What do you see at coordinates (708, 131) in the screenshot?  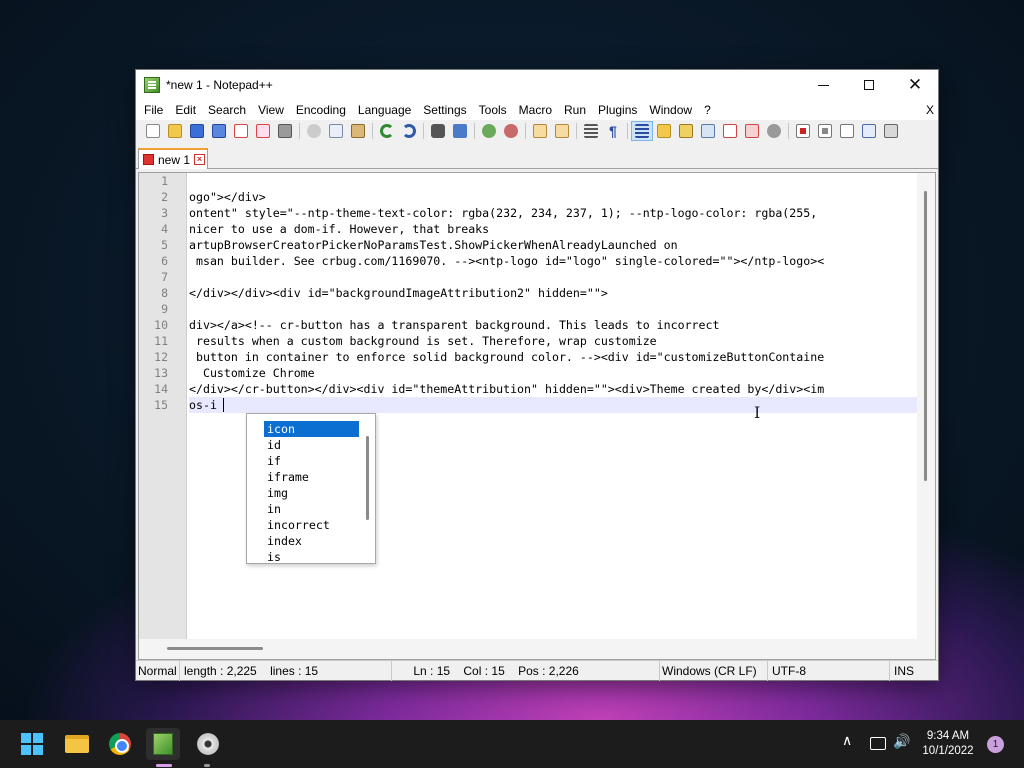 I see `folder-workspace-icon` at bounding box center [708, 131].